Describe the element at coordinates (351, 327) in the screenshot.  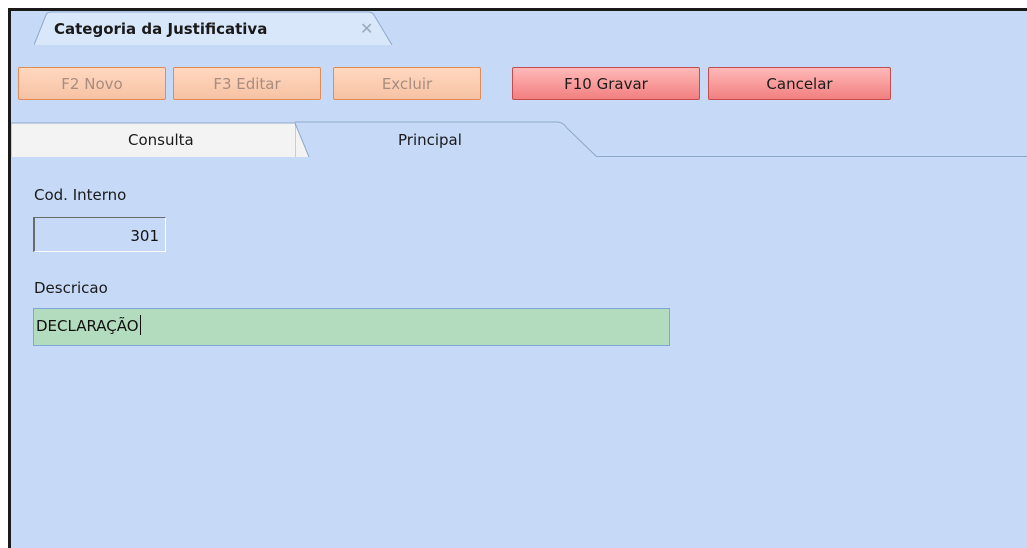
I see `description-field: DECLARAÇÃO` at that location.